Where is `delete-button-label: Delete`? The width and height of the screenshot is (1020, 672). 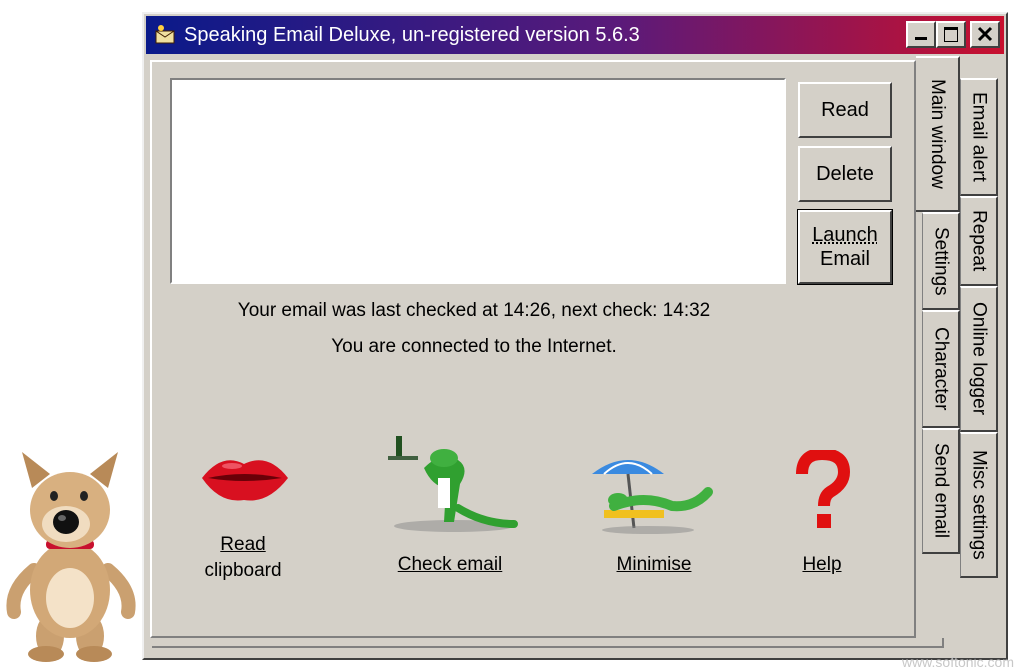 delete-button-label: Delete is located at coordinates (845, 174).